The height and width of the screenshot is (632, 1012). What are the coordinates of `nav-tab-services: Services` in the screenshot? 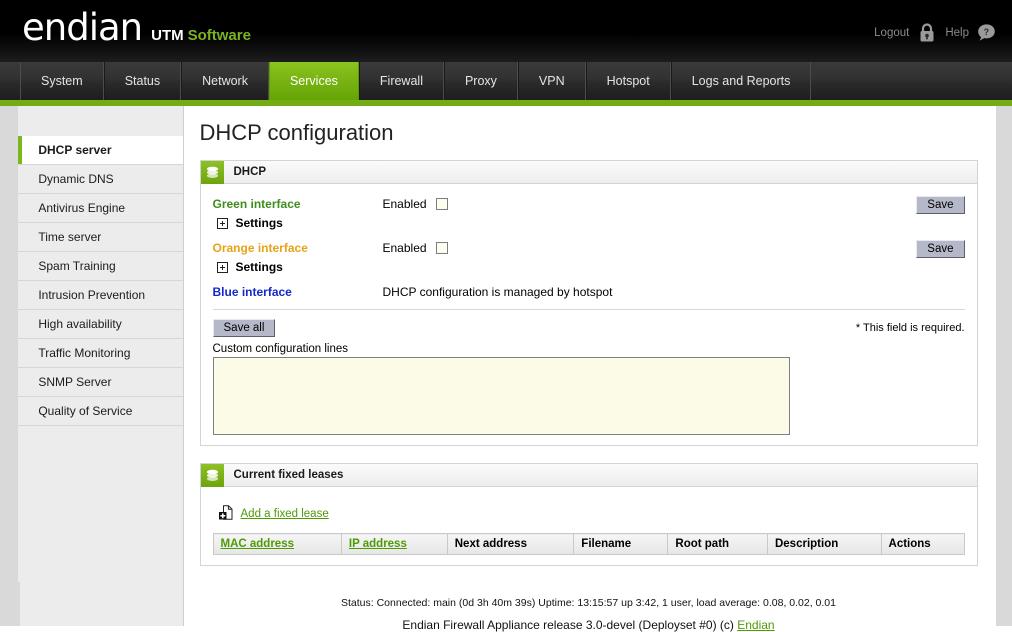 It's located at (314, 81).